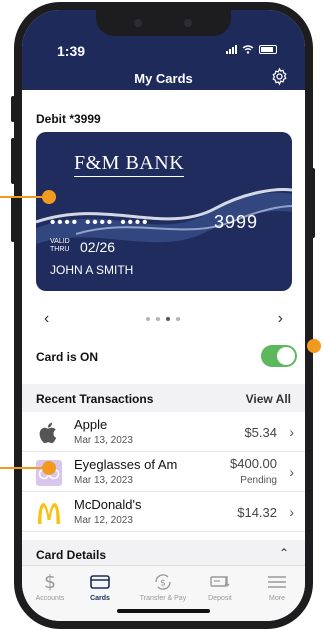 The width and height of the screenshot is (323, 631). I want to click on gear-icon, so click(279, 76).